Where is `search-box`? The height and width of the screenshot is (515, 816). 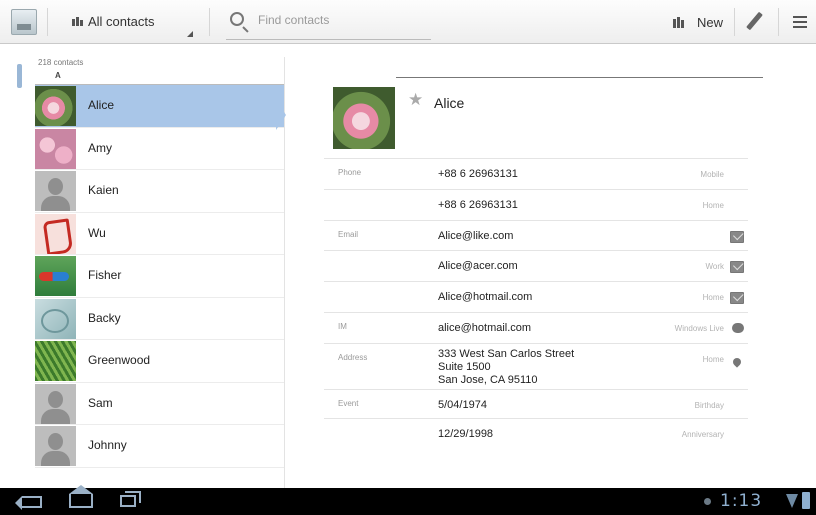 search-box is located at coordinates (328, 23).